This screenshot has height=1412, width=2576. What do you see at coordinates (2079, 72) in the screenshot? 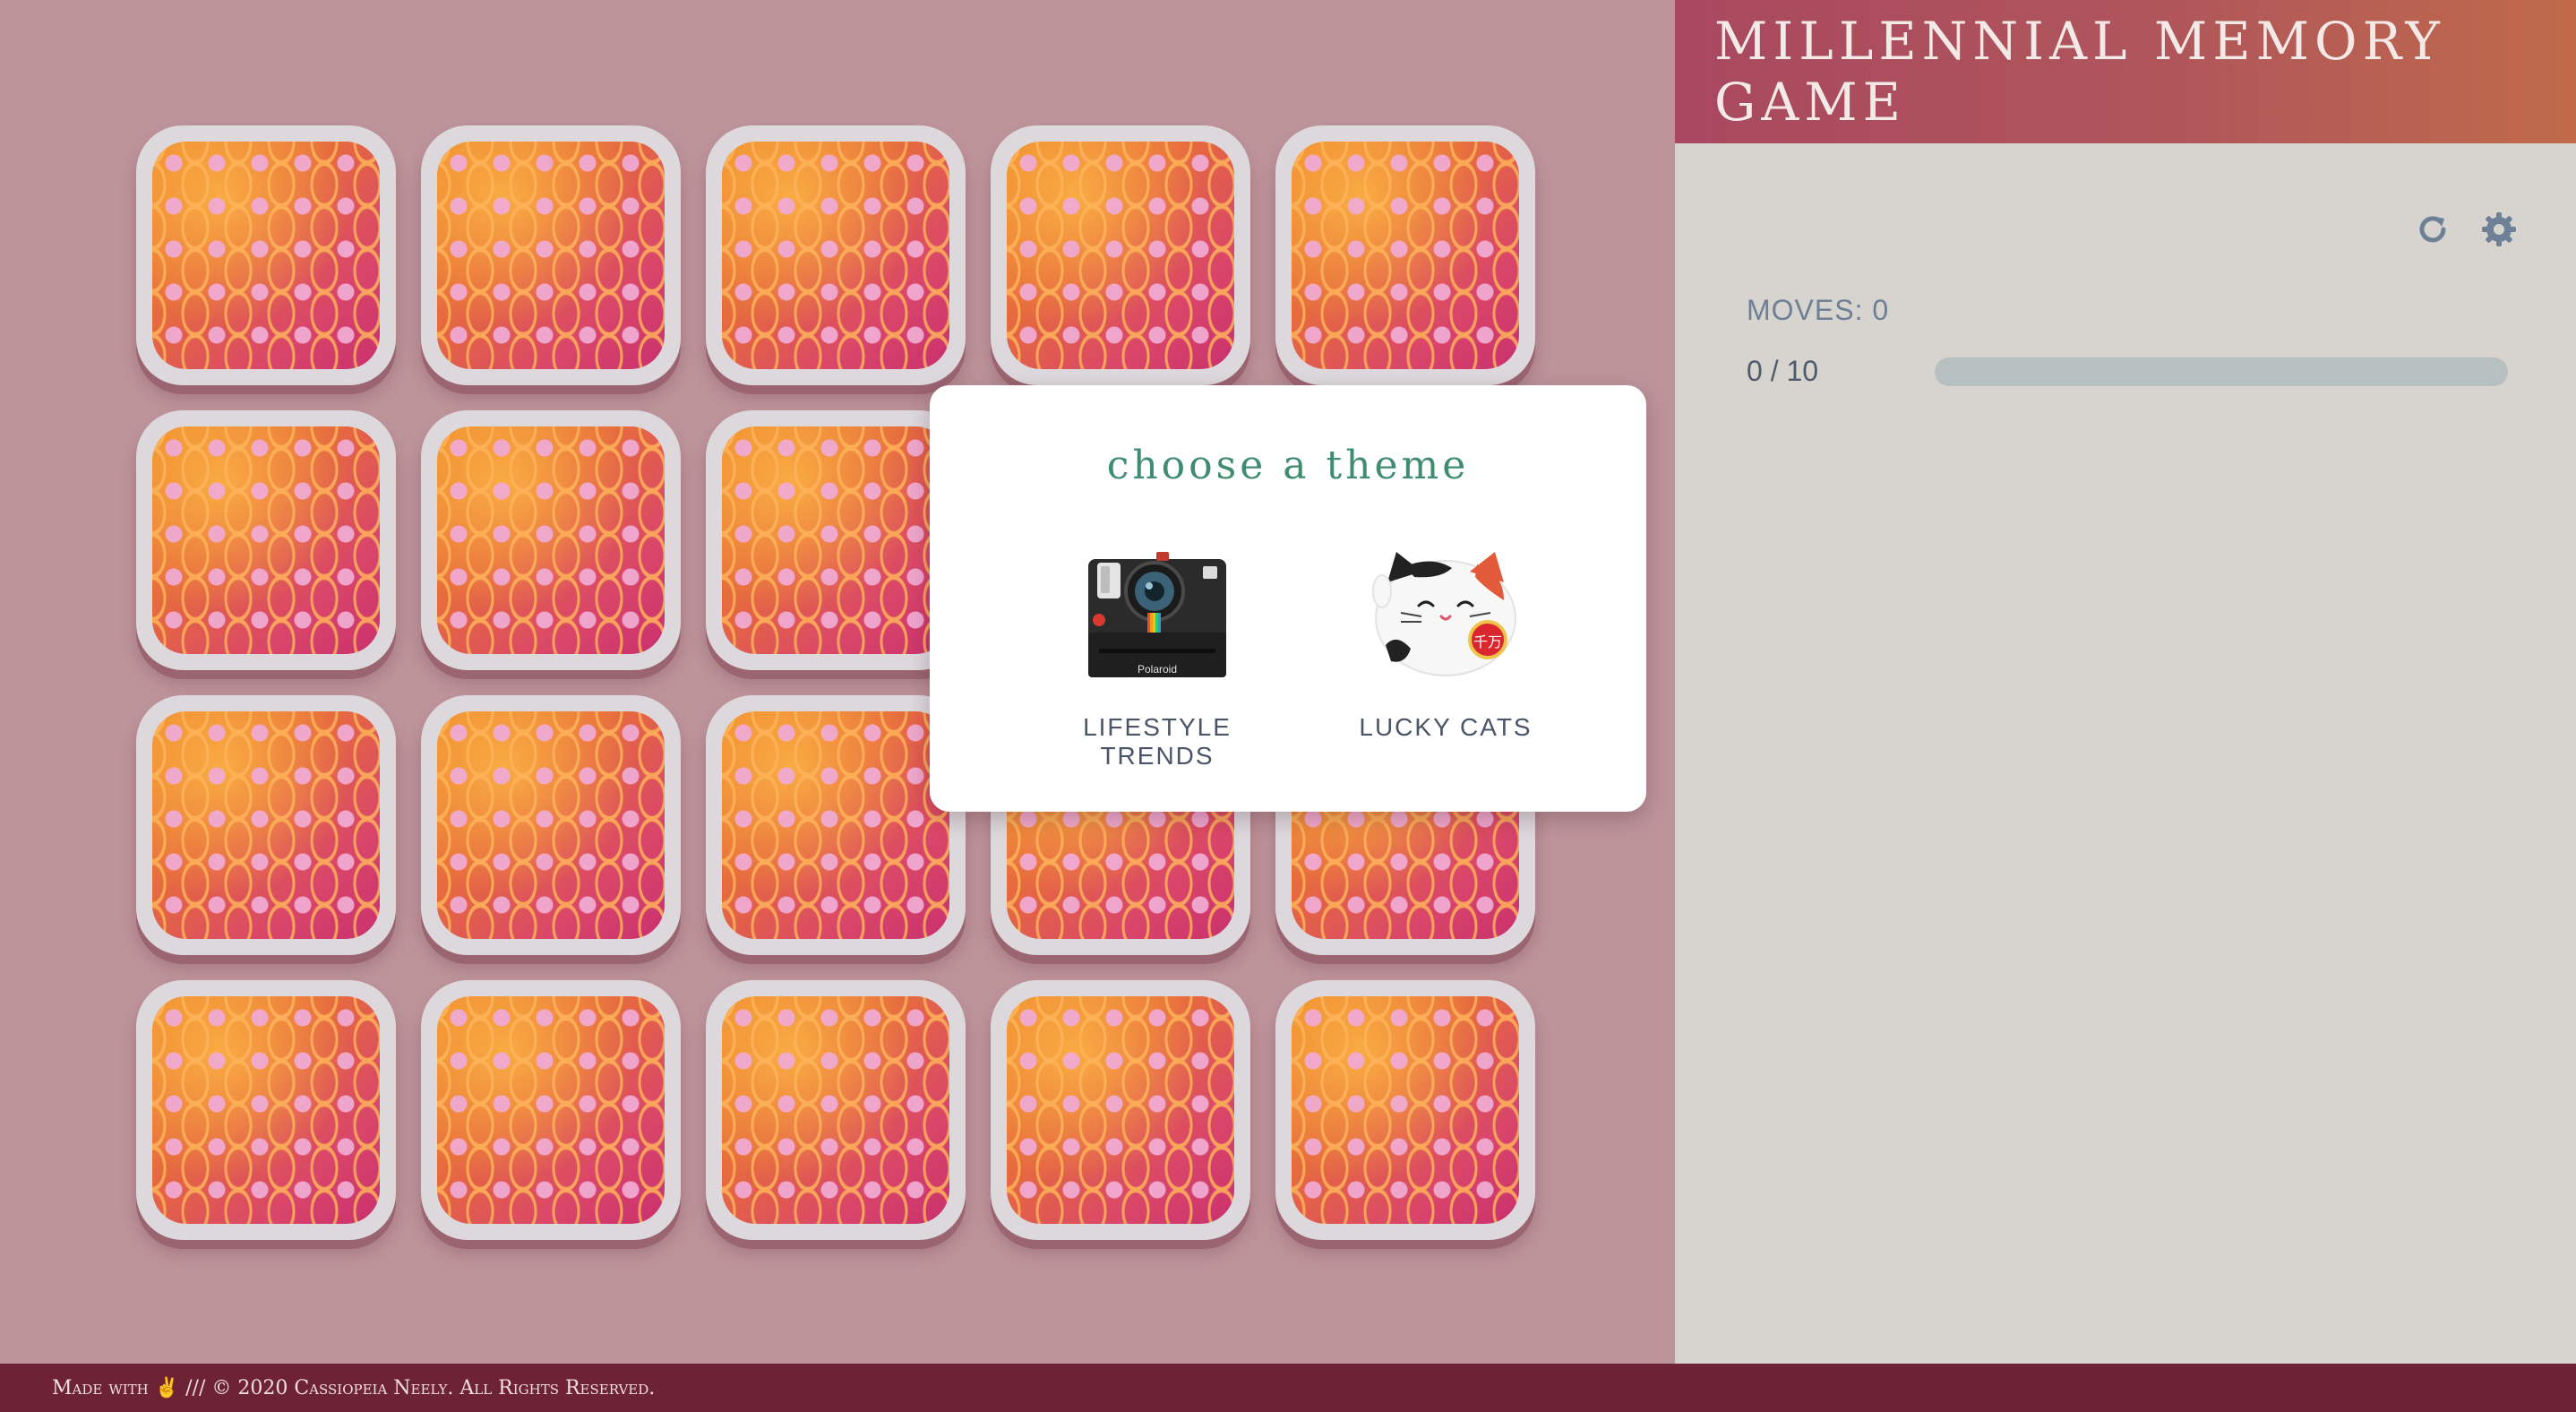
I see `game-title: MILLENNIAL MEMORY GAME` at bounding box center [2079, 72].